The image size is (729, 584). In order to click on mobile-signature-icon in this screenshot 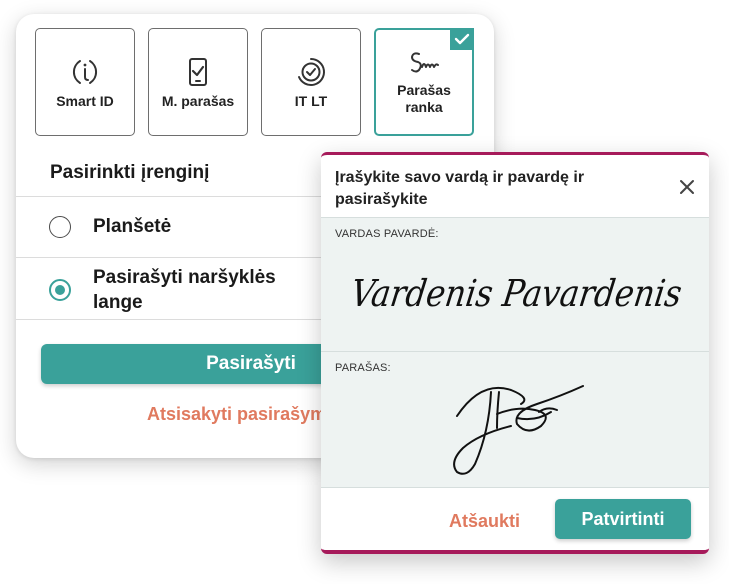, I will do `click(198, 72)`.